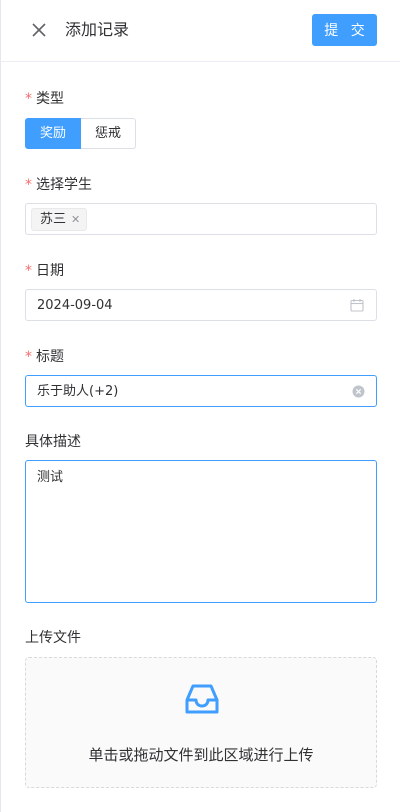 The height and width of the screenshot is (812, 400). Describe the element at coordinates (97, 29) in the screenshot. I see `page-title: 添加记录` at that location.